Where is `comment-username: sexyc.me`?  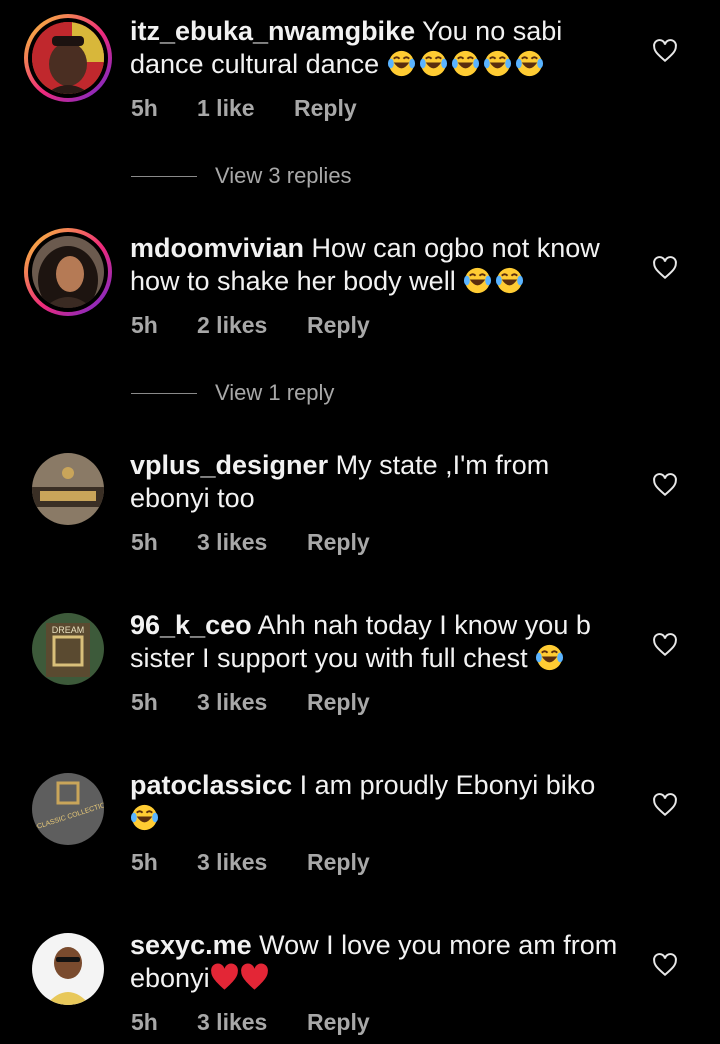
comment-username: sexyc.me is located at coordinates (191, 945).